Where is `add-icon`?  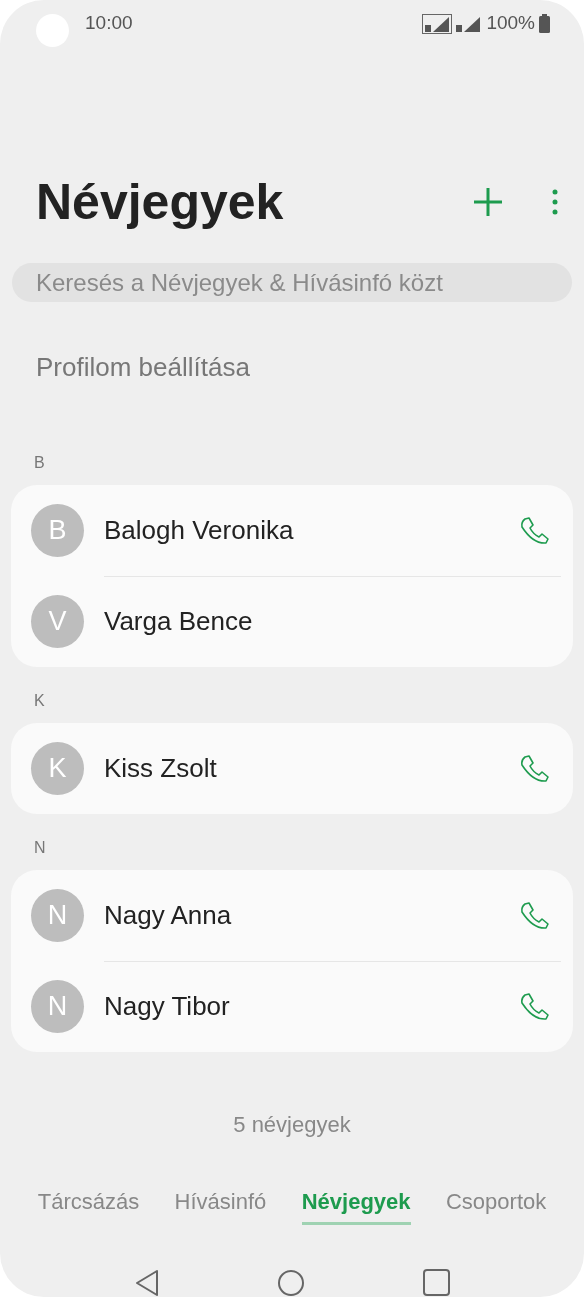 add-icon is located at coordinates (488, 202).